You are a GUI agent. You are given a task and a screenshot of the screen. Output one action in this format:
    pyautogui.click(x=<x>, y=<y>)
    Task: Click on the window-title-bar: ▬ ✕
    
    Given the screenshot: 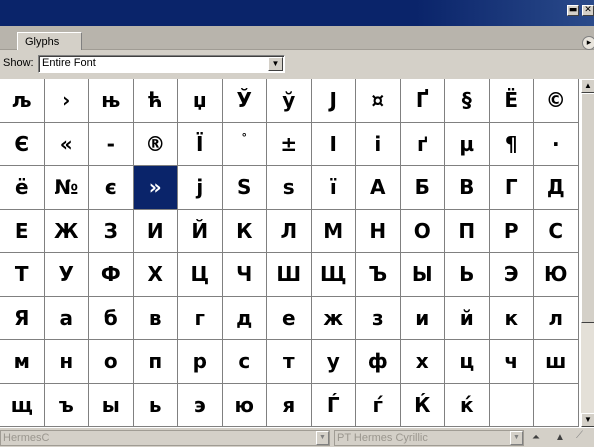 What is the action you would take?
    pyautogui.click(x=297, y=13)
    